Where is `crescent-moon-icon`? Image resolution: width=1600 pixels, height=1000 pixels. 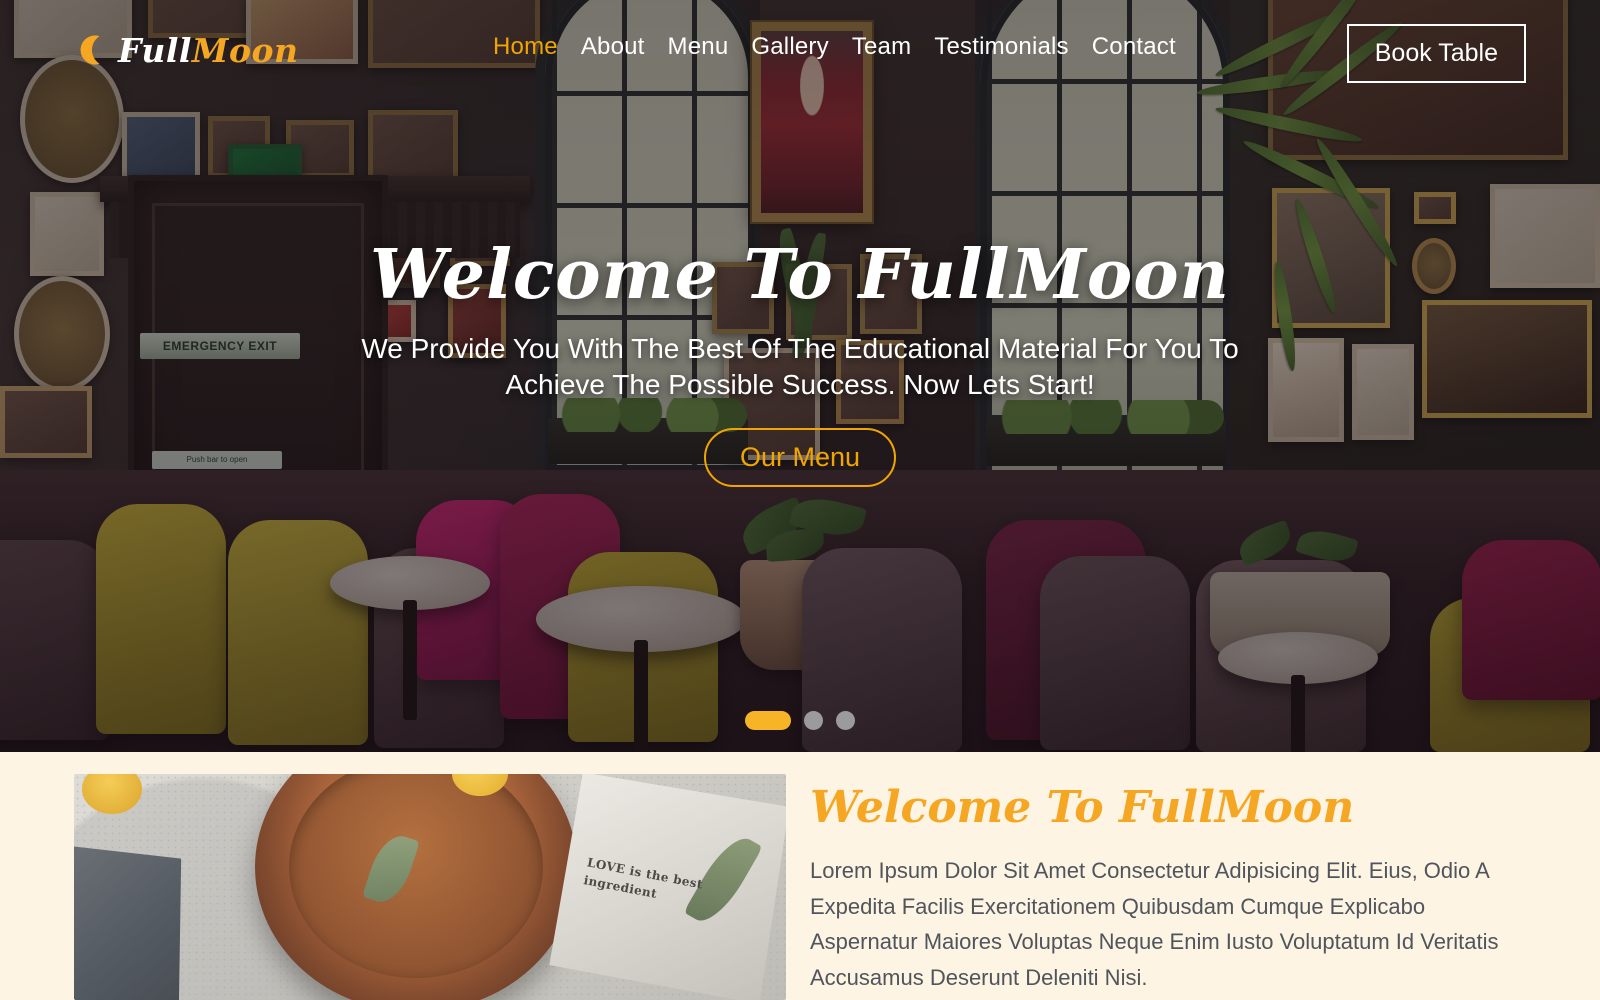
crescent-moon-icon is located at coordinates (91, 50).